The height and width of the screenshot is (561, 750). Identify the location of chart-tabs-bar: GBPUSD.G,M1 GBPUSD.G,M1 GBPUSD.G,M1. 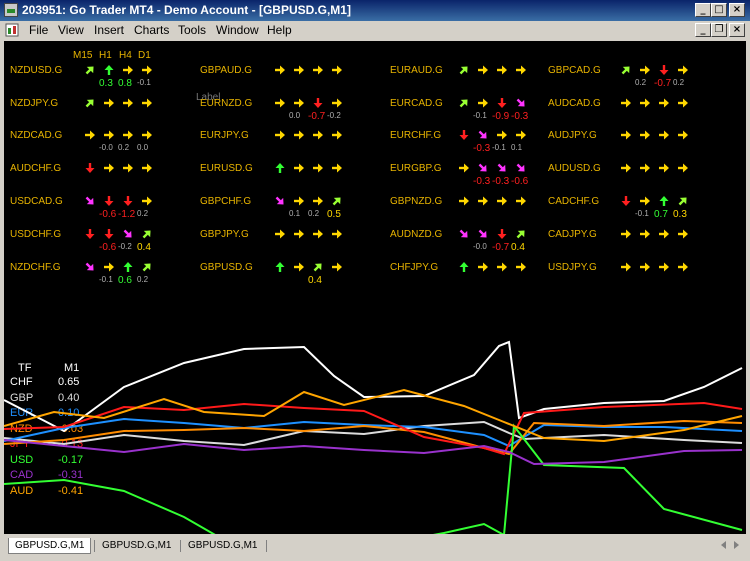
(375, 548).